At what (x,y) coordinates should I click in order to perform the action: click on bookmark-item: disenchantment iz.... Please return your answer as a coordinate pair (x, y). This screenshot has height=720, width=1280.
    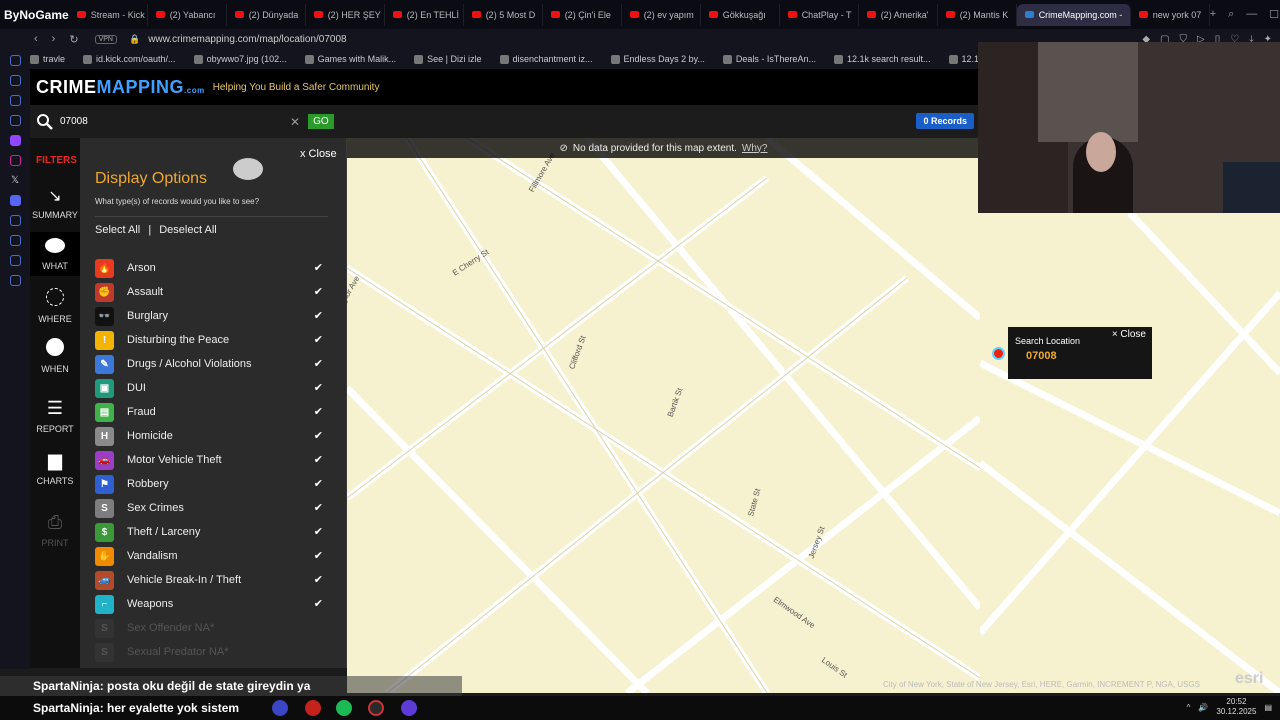
    Looking at the image, I should click on (546, 59).